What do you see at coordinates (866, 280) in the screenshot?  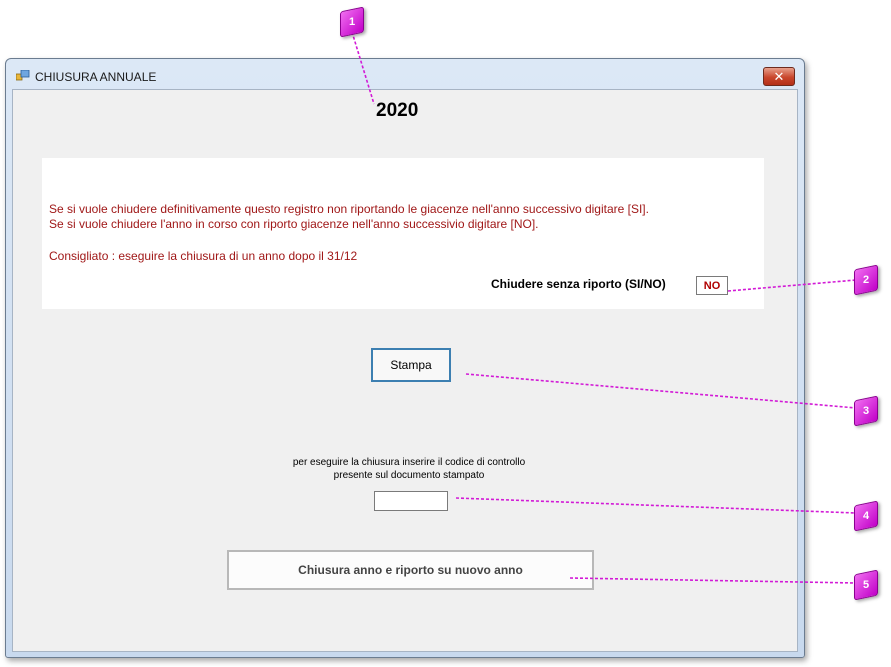 I see `callout-2: 2` at bounding box center [866, 280].